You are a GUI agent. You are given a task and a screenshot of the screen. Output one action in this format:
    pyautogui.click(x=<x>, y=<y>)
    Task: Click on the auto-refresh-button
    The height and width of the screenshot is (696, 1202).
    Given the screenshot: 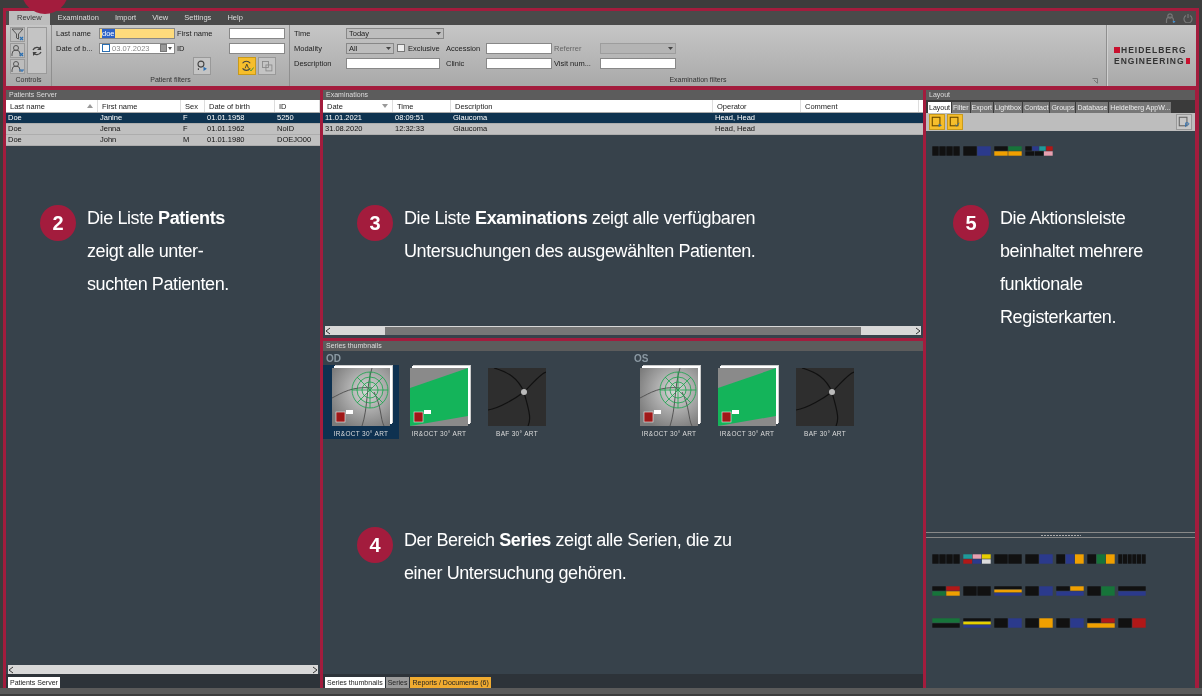 What is the action you would take?
    pyautogui.click(x=247, y=66)
    